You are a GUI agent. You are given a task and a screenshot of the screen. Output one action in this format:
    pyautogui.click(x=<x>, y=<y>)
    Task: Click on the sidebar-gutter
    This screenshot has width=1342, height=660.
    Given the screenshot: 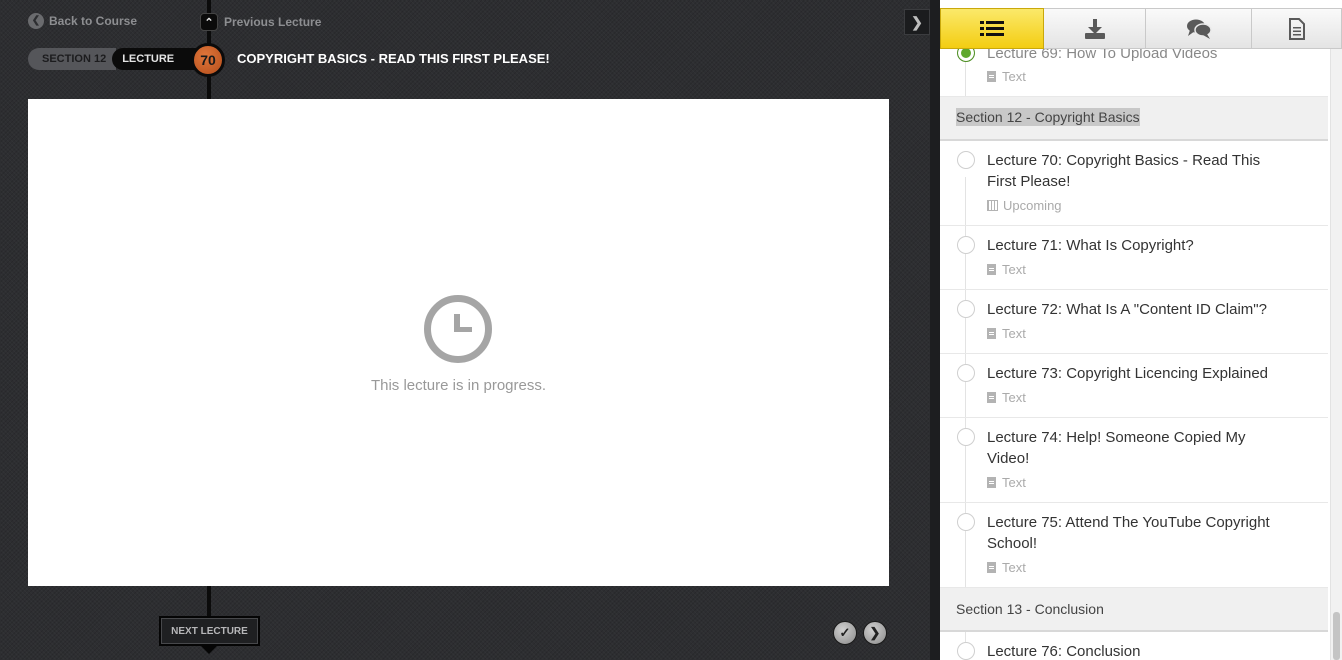 What is the action you would take?
    pyautogui.click(x=935, y=330)
    